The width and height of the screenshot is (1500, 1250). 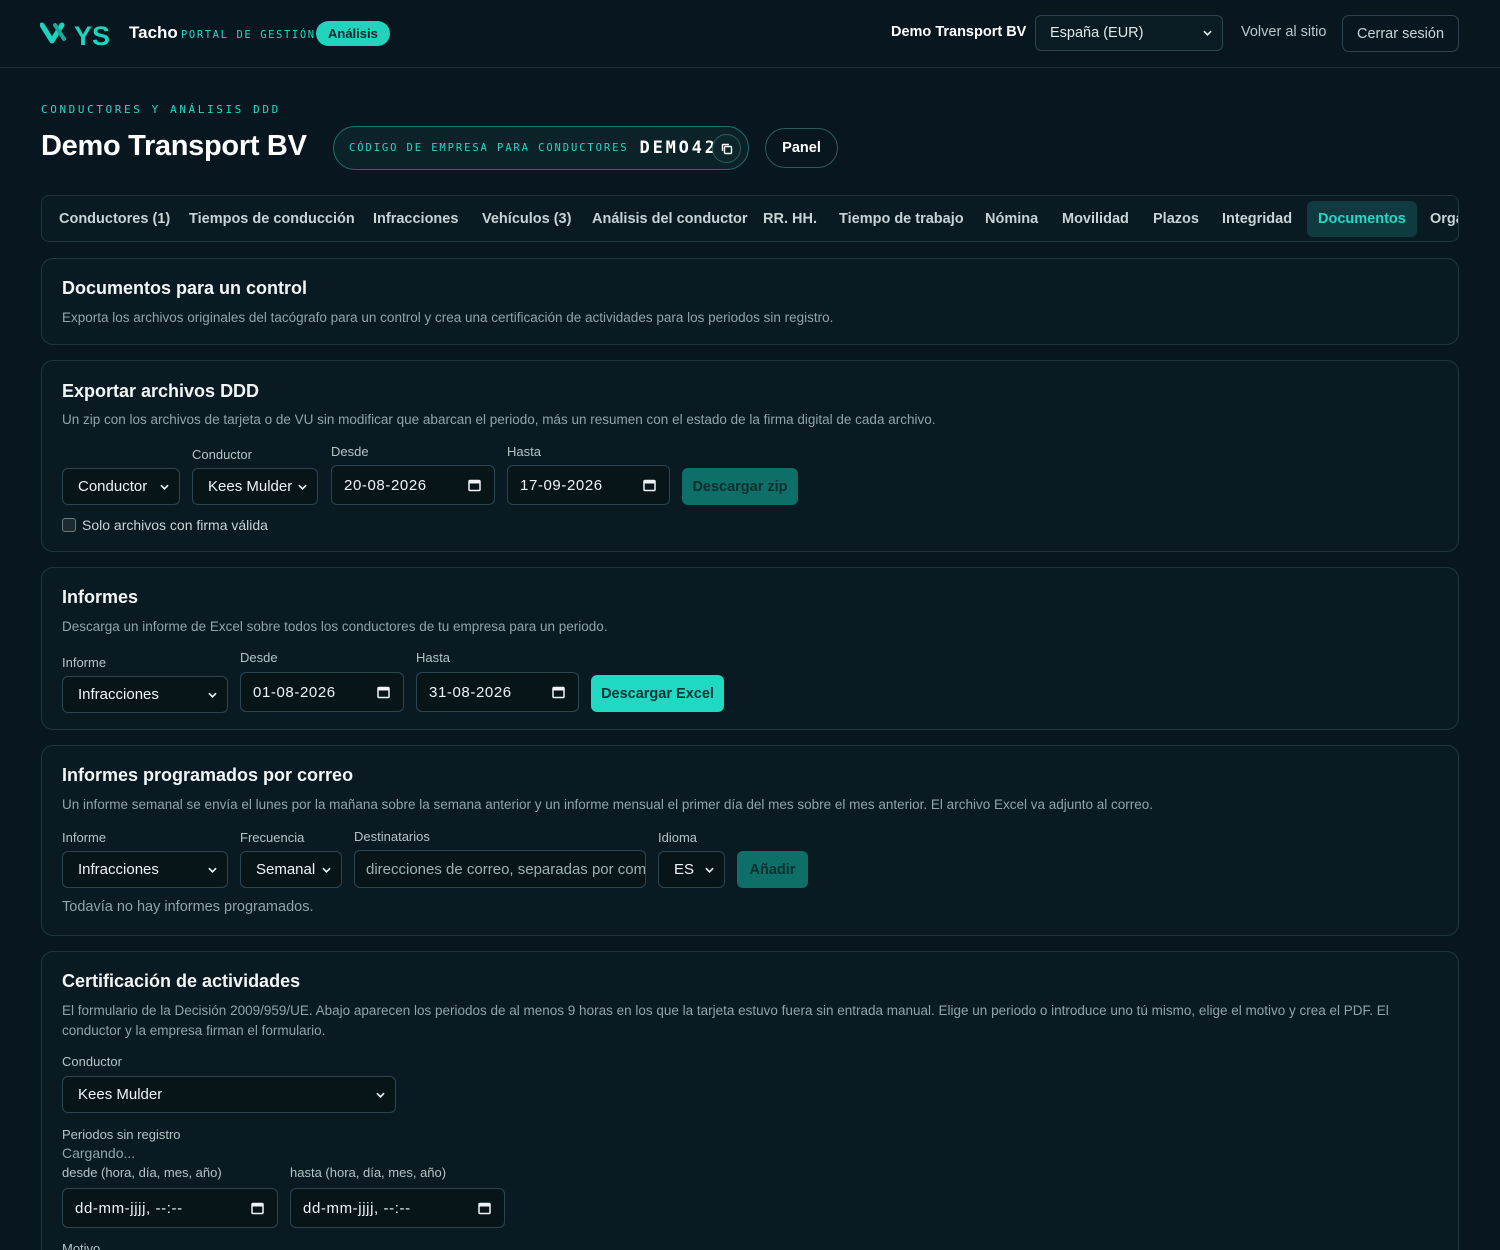 I want to click on to-datetime-label: hasta (hora, día, mes, año), so click(x=368, y=1172).